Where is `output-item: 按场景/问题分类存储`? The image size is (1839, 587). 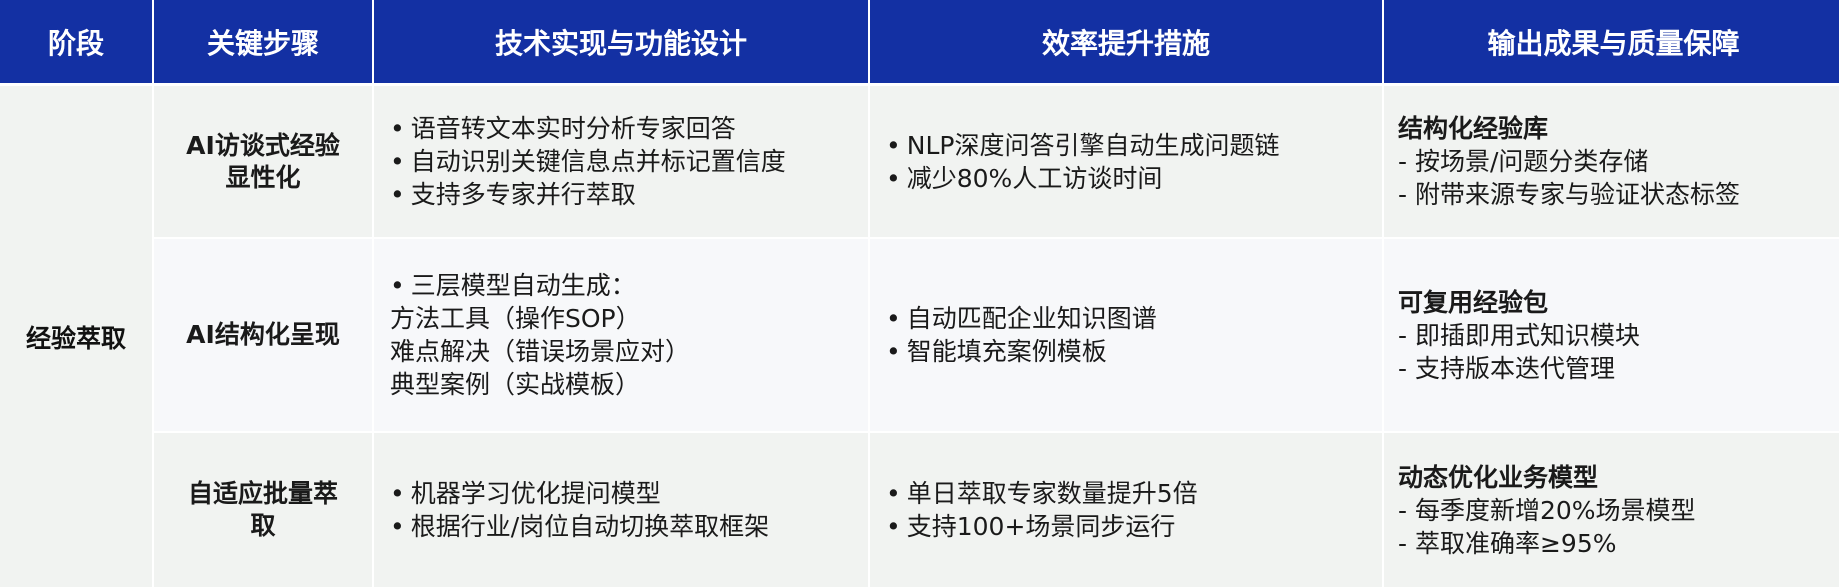 output-item: 按场景/问题分类存储 is located at coordinates (1612, 161).